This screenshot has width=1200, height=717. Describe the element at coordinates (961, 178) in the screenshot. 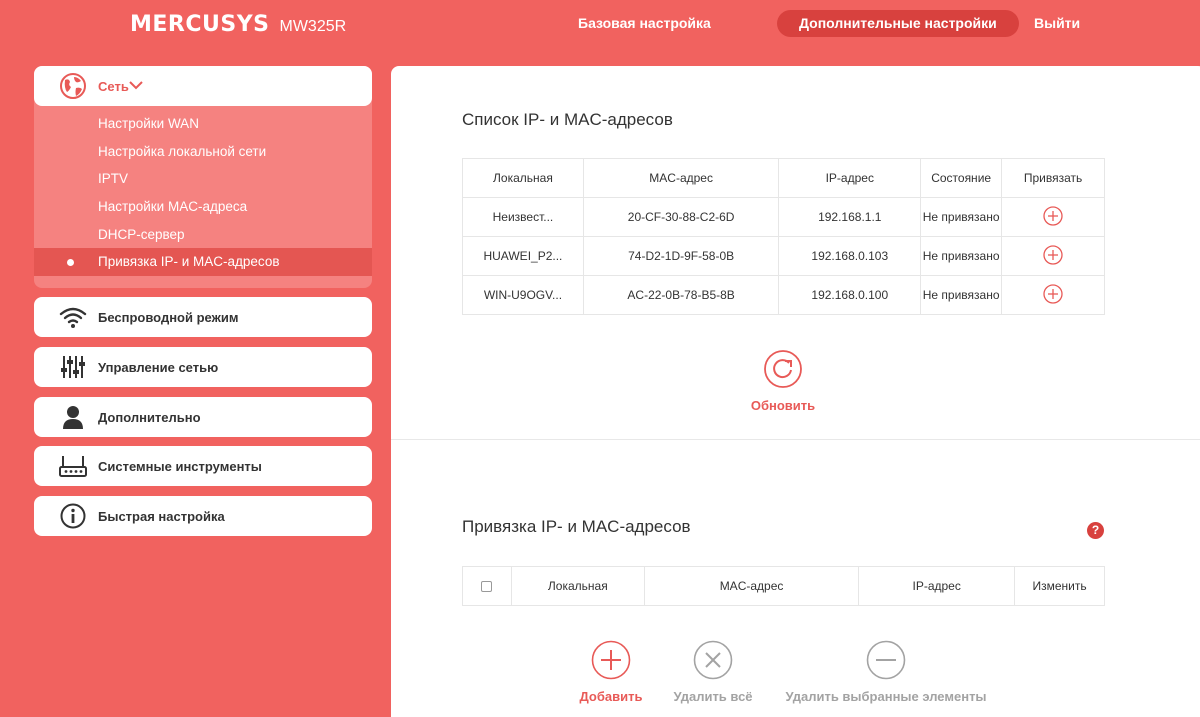

I see `column-header: Состояние` at that location.